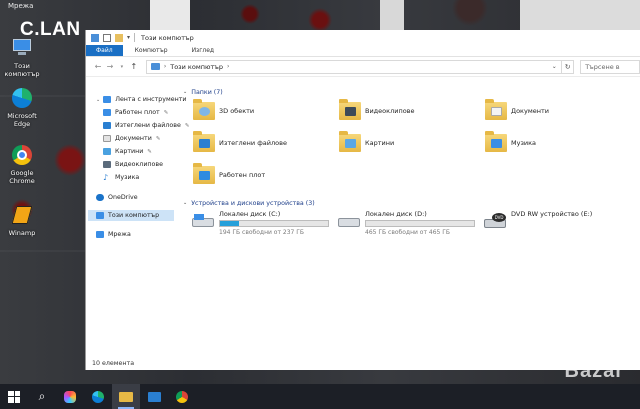  Describe the element at coordinates (113, 363) in the screenshot. I see `status-bar: 10 елемента` at that location.